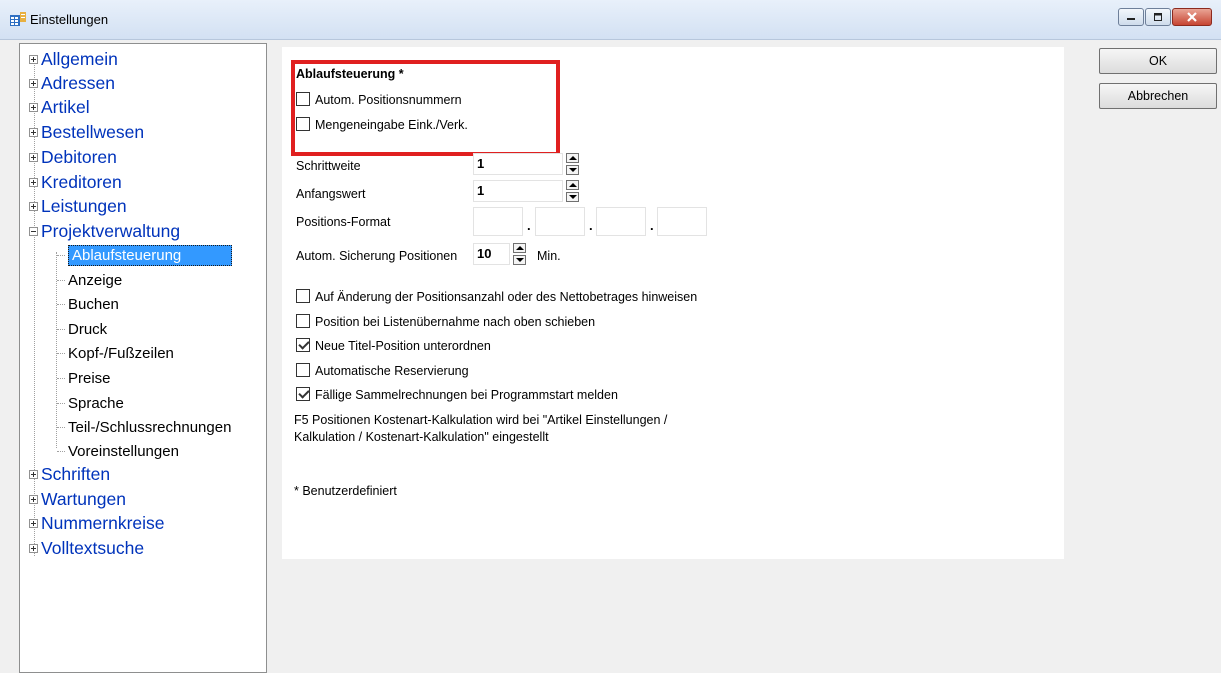  Describe the element at coordinates (303, 345) in the screenshot. I see `option-checkbox-titel-position` at that location.